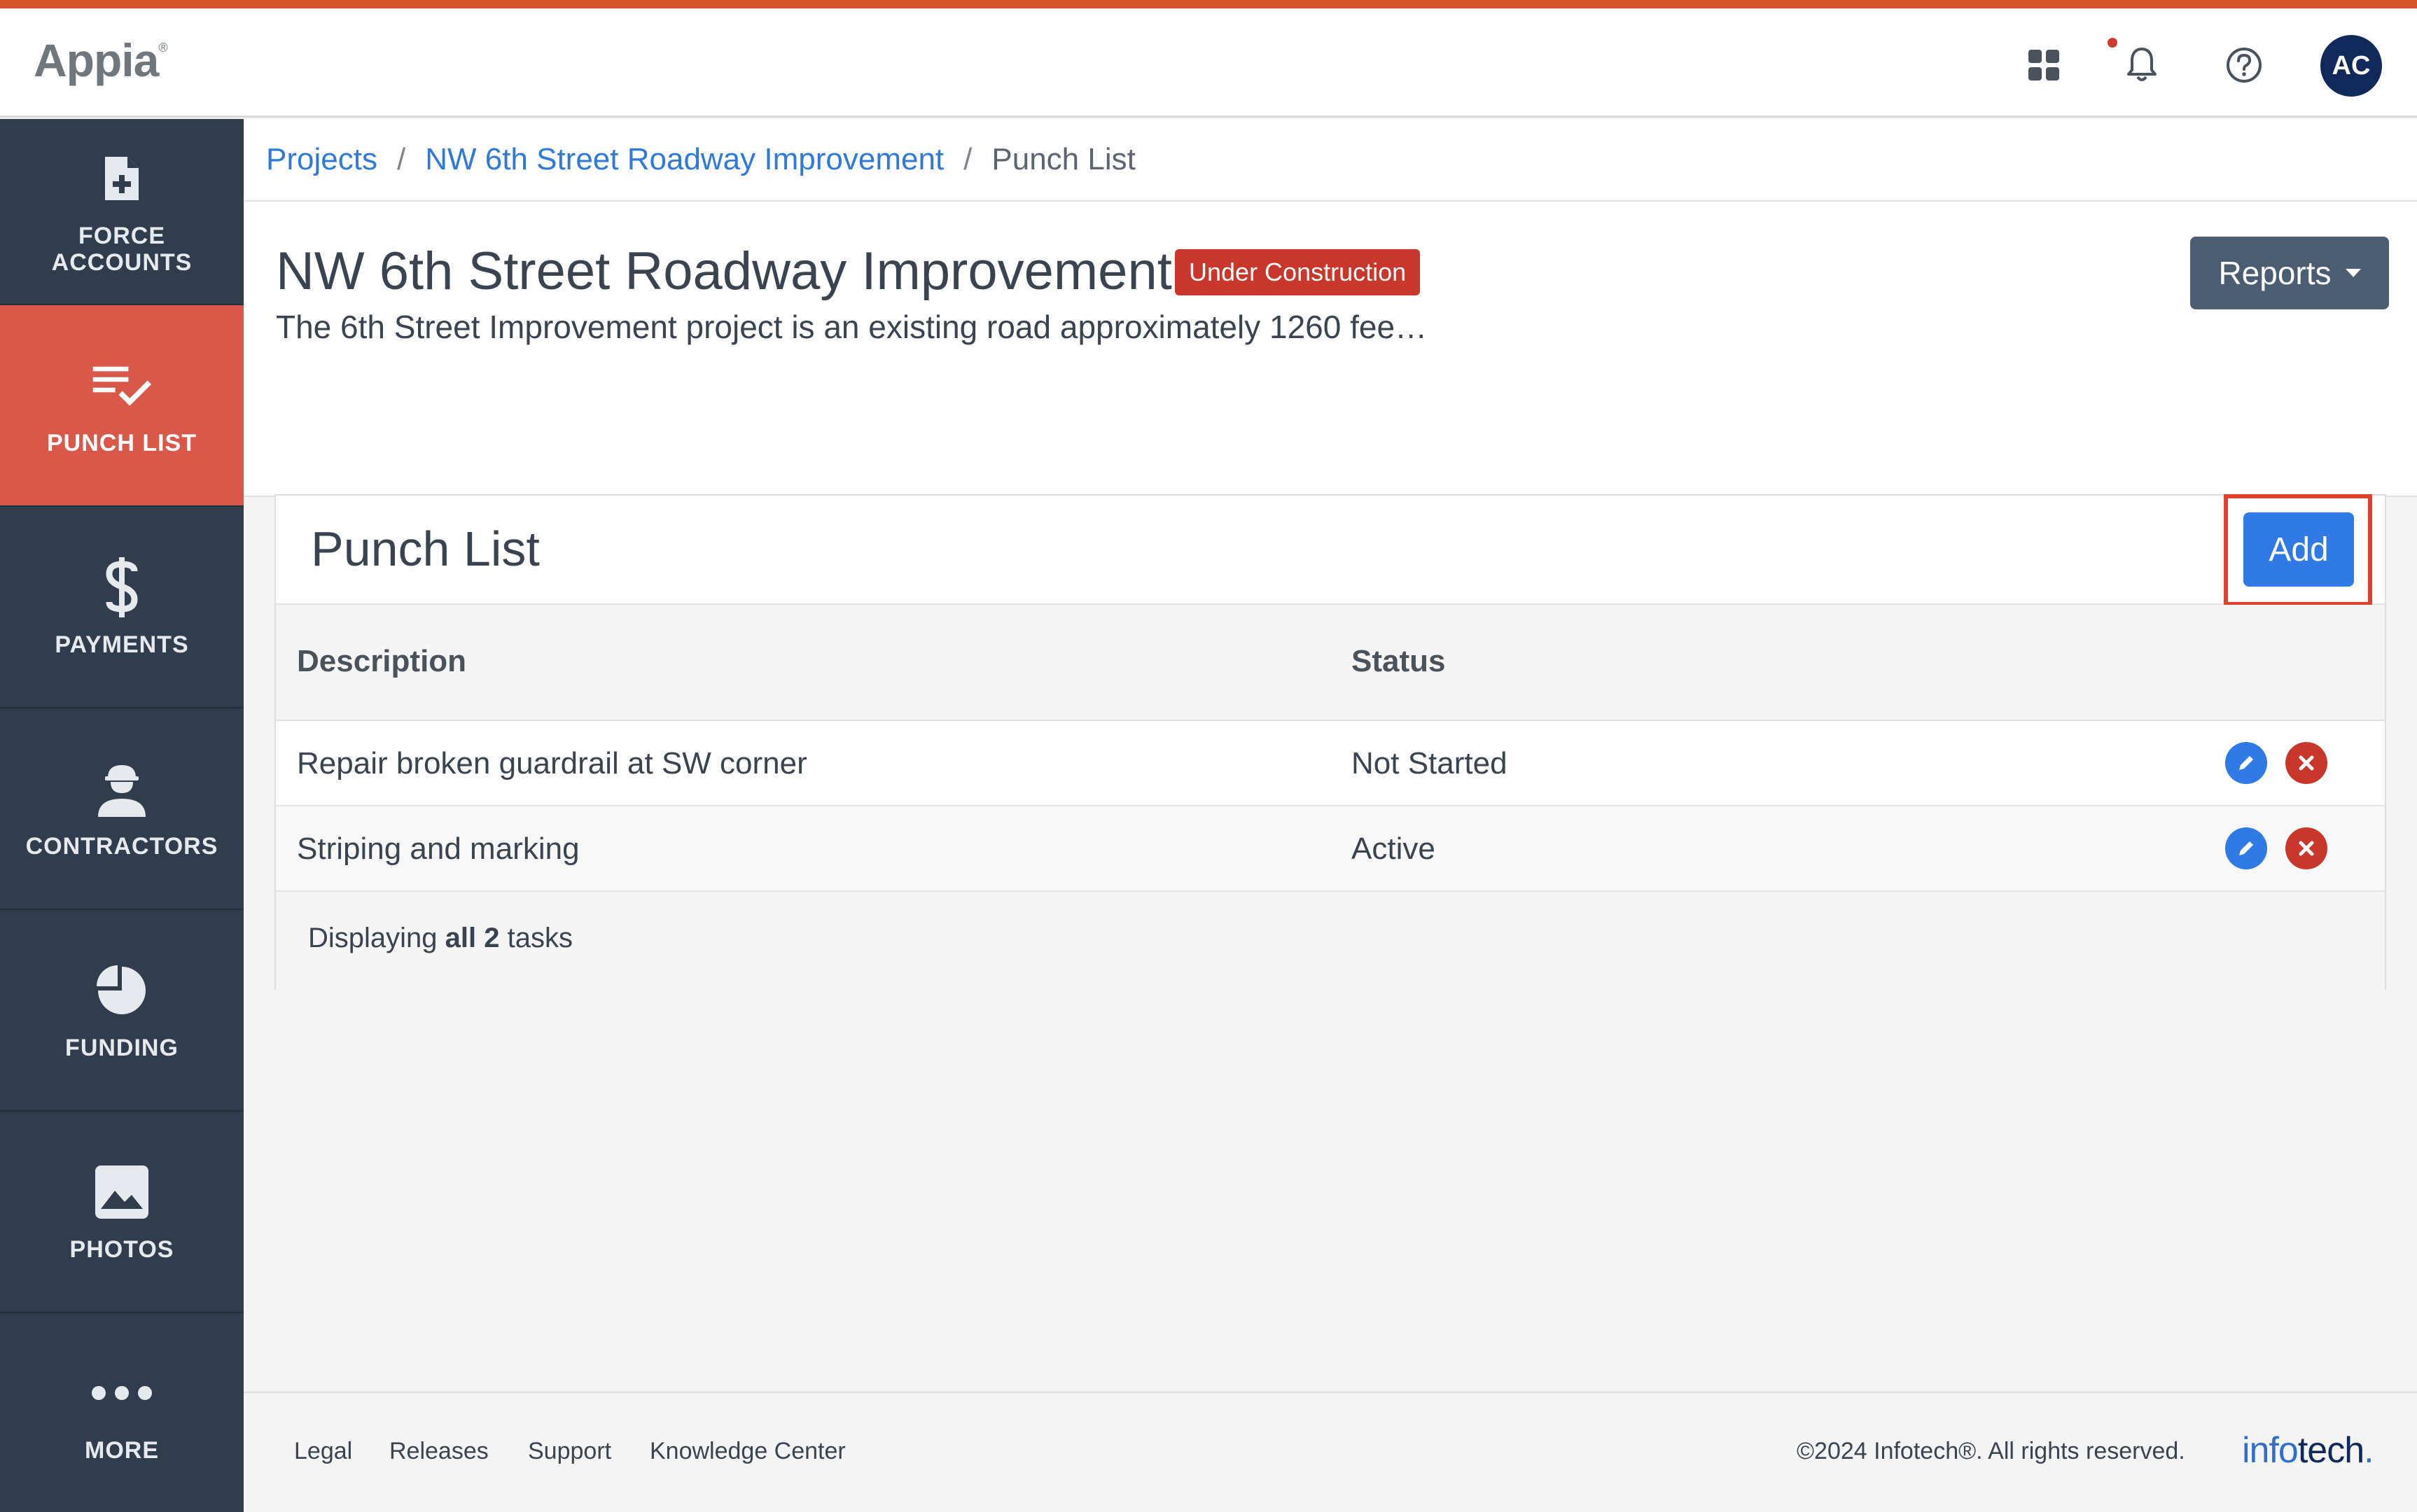 The height and width of the screenshot is (1512, 2417). What do you see at coordinates (2043, 65) in the screenshot?
I see `apps-grid-icon` at bounding box center [2043, 65].